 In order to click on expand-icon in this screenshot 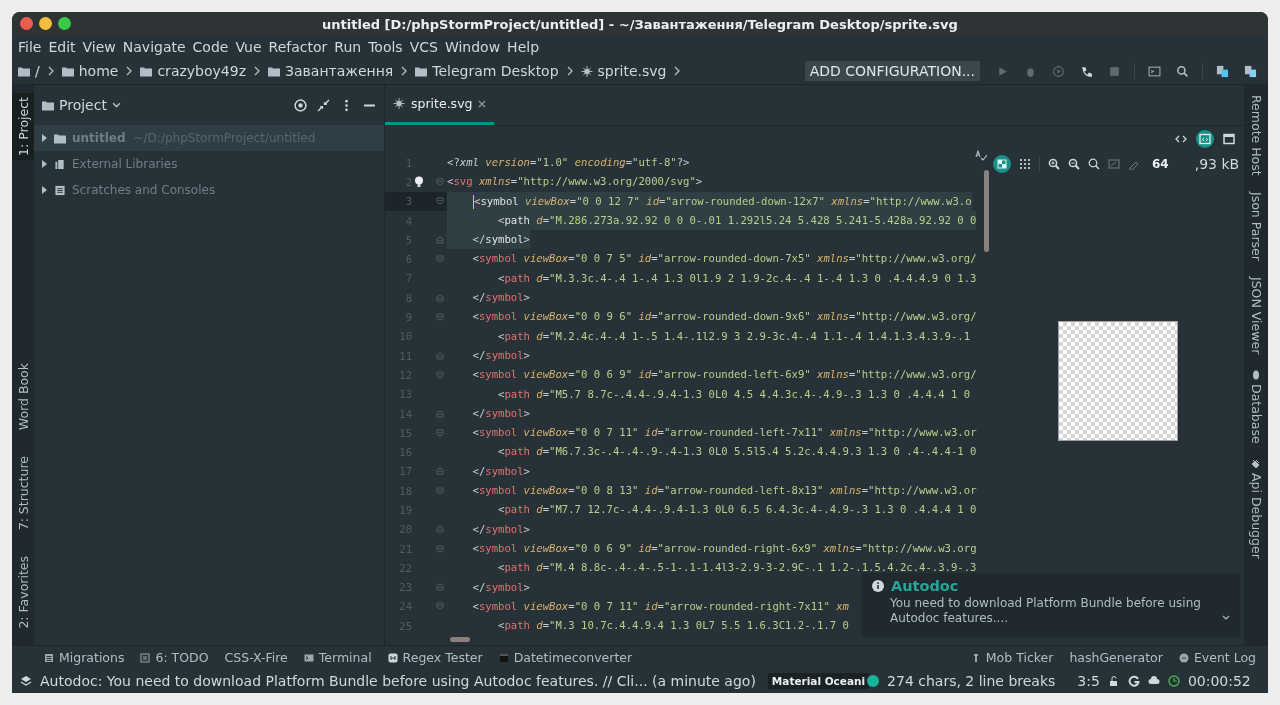, I will do `click(1226, 618)`.